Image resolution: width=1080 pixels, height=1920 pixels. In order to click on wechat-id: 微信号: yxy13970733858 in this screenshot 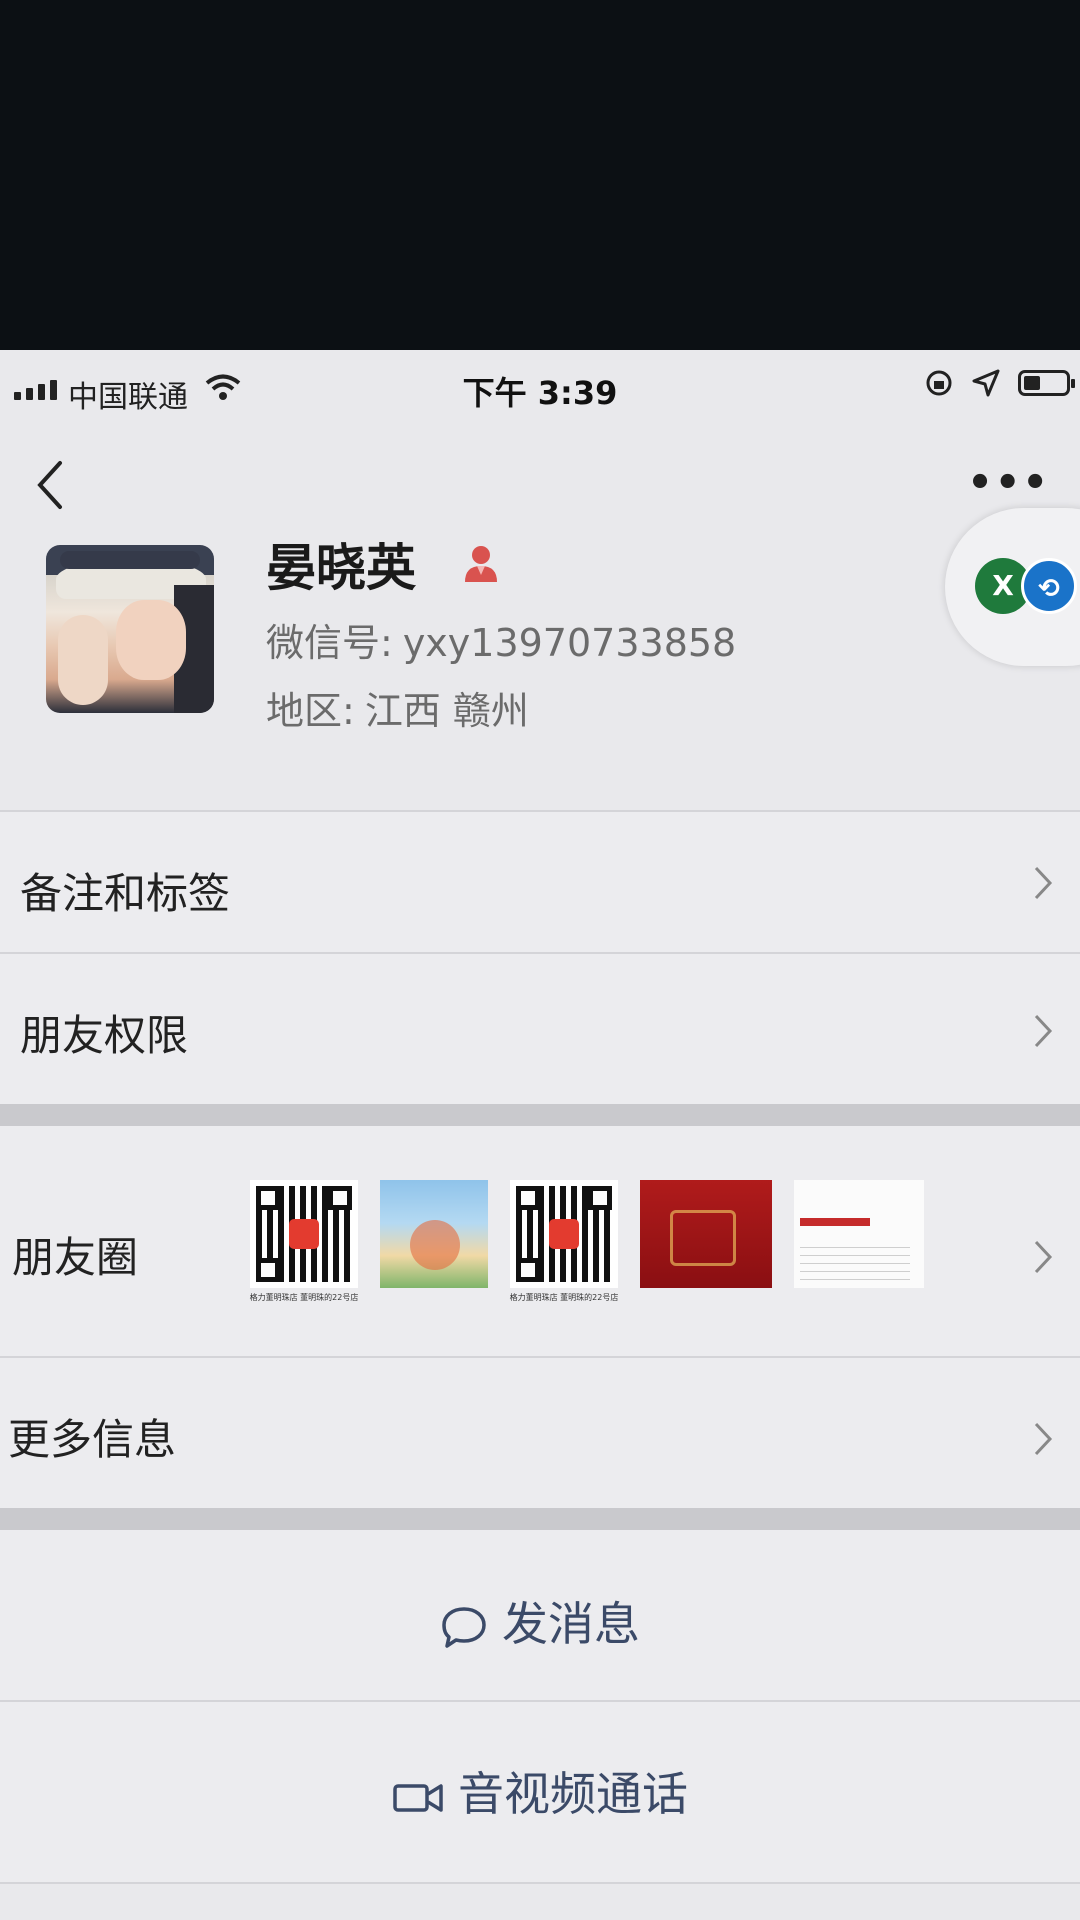, I will do `click(501, 639)`.